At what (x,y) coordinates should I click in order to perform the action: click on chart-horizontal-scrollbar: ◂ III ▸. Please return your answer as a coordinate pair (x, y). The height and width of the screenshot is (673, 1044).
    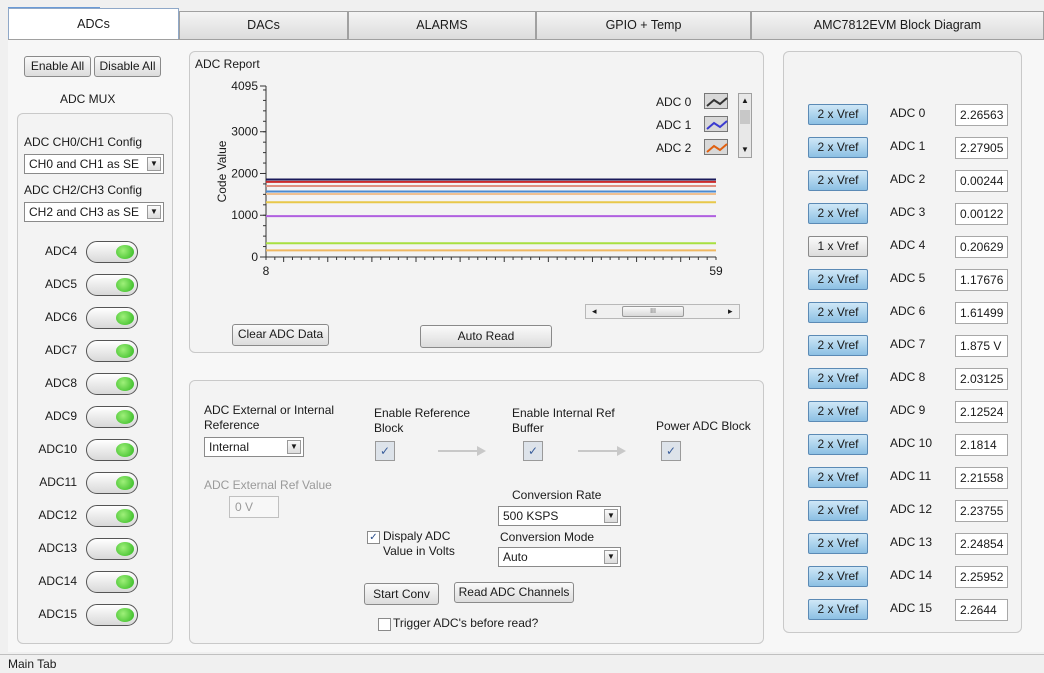
    Looking at the image, I should click on (662, 311).